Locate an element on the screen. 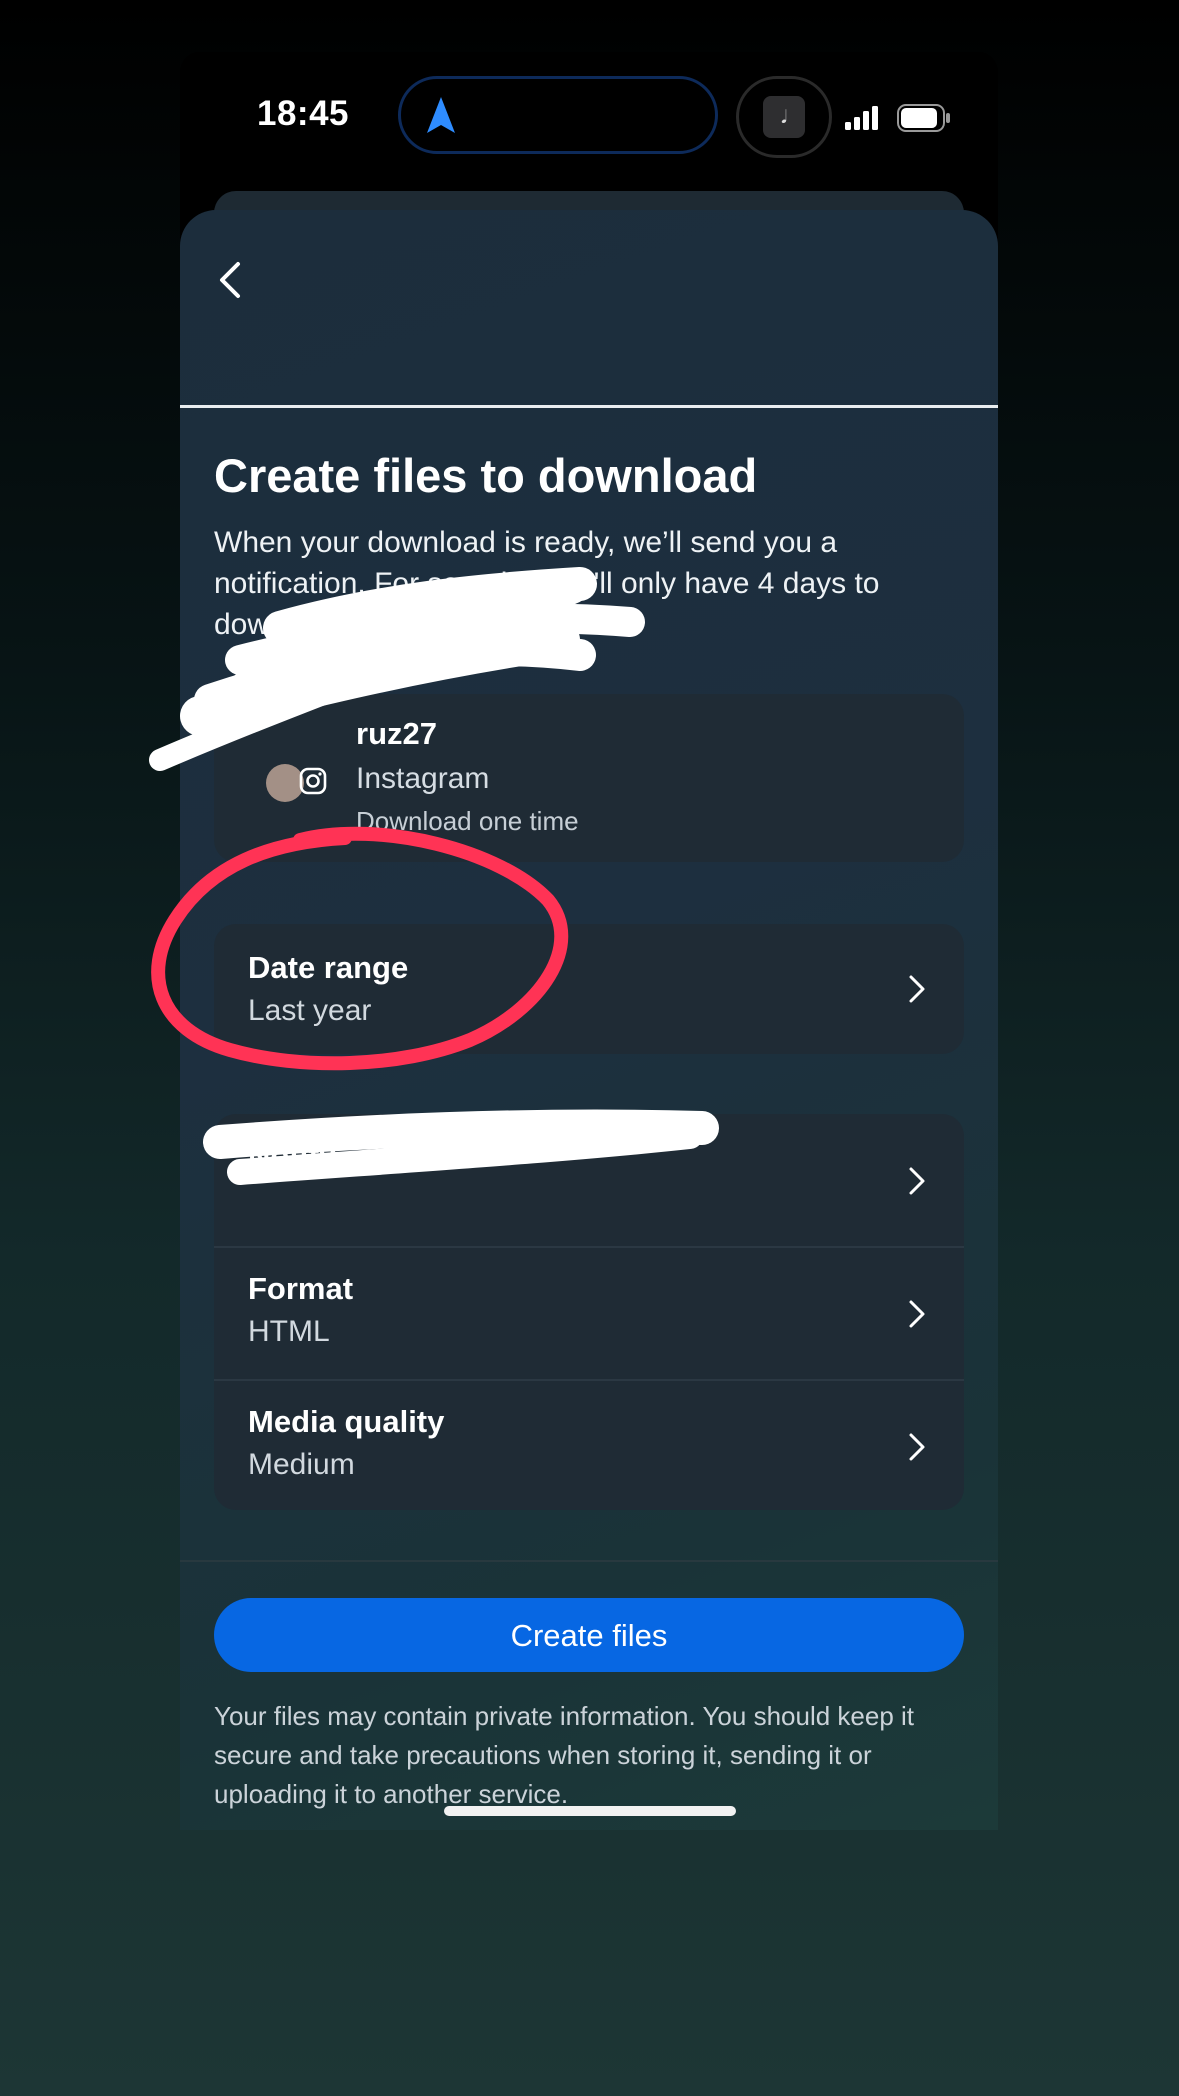  create-files-button: Create files is located at coordinates (589, 1635).